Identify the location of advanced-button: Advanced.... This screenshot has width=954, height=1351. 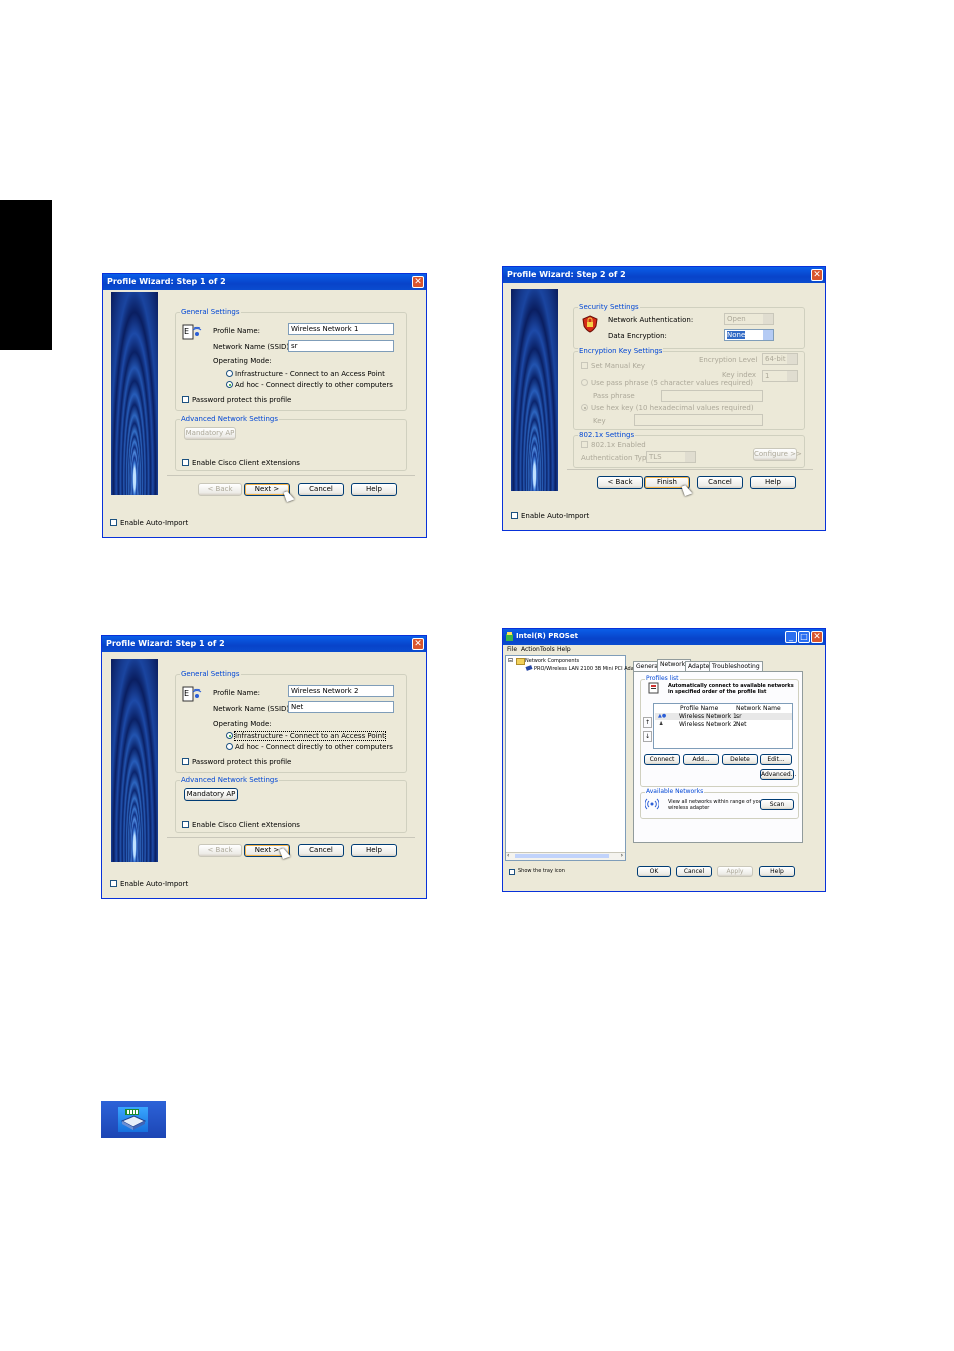
(778, 774).